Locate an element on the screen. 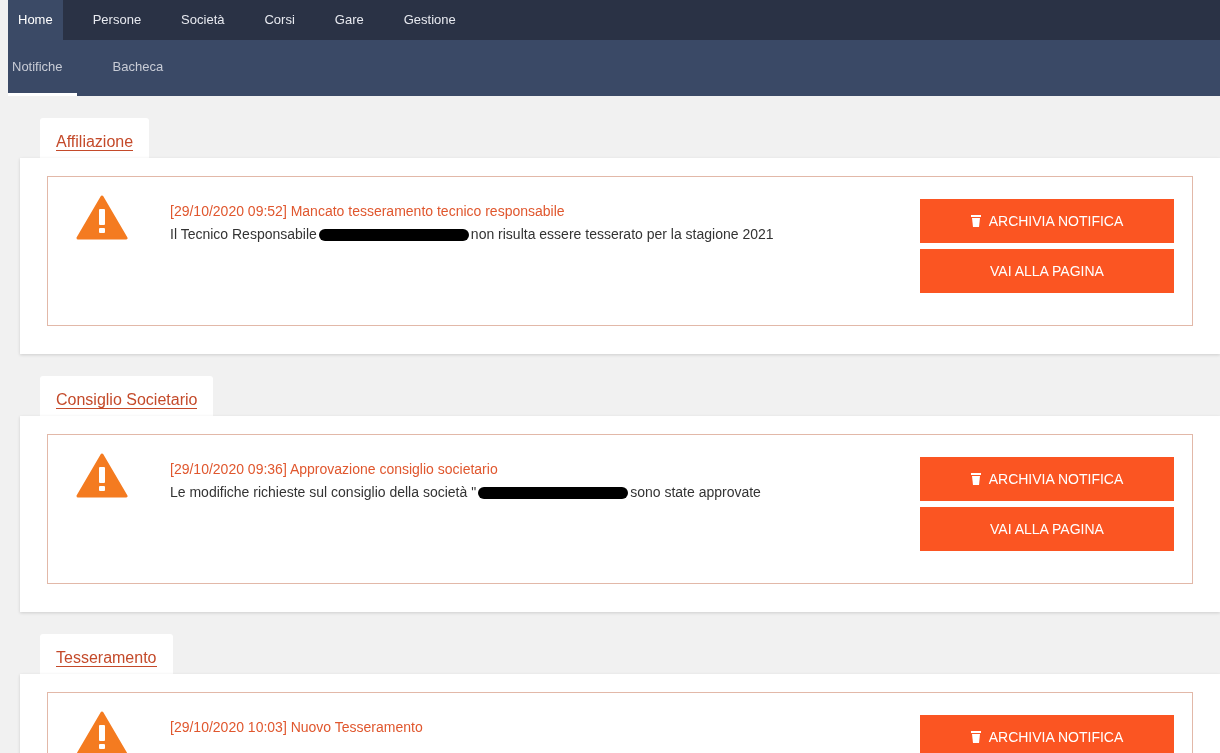 The height and width of the screenshot is (753, 1220). notification-text: sono state approvate is located at coordinates (695, 492).